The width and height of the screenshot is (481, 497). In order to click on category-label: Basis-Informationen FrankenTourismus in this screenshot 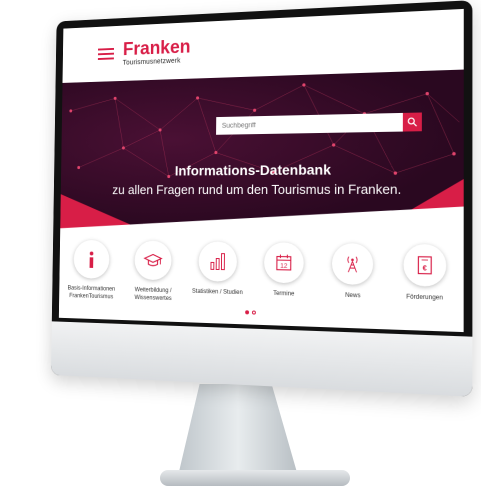, I will do `click(91, 292)`.